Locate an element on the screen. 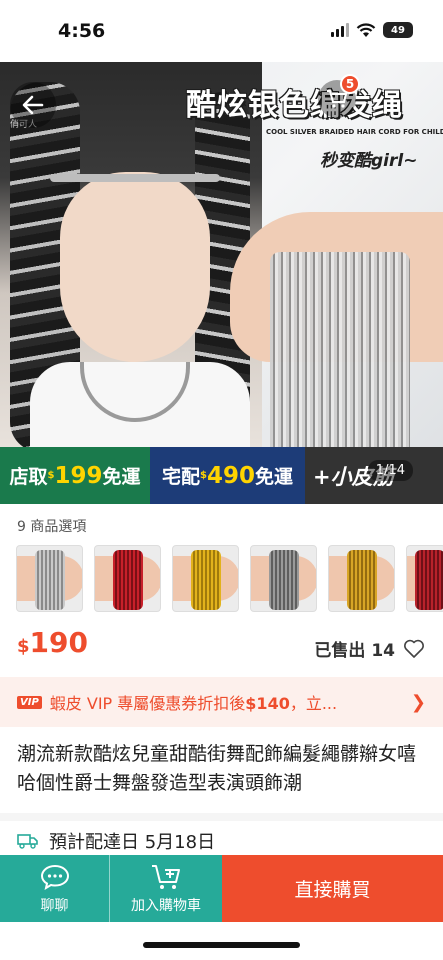 This screenshot has height=960, width=443. chat-button: 聊聊 is located at coordinates (55, 888).